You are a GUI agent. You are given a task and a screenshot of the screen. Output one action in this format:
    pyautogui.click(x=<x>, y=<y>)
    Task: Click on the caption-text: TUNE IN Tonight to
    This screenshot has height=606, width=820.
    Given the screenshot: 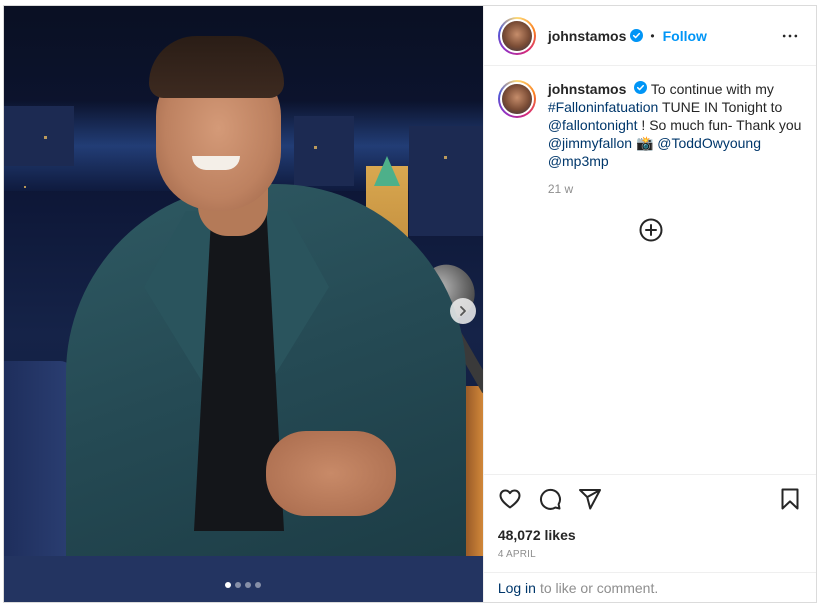 What is the action you would take?
    pyautogui.click(x=722, y=107)
    